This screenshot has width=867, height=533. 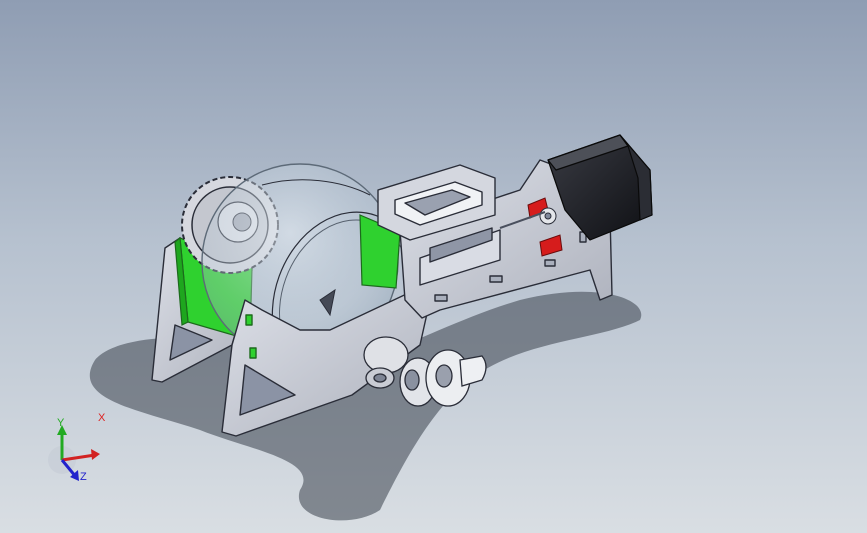 I want to click on triad-axes-icon, so click(x=74, y=453).